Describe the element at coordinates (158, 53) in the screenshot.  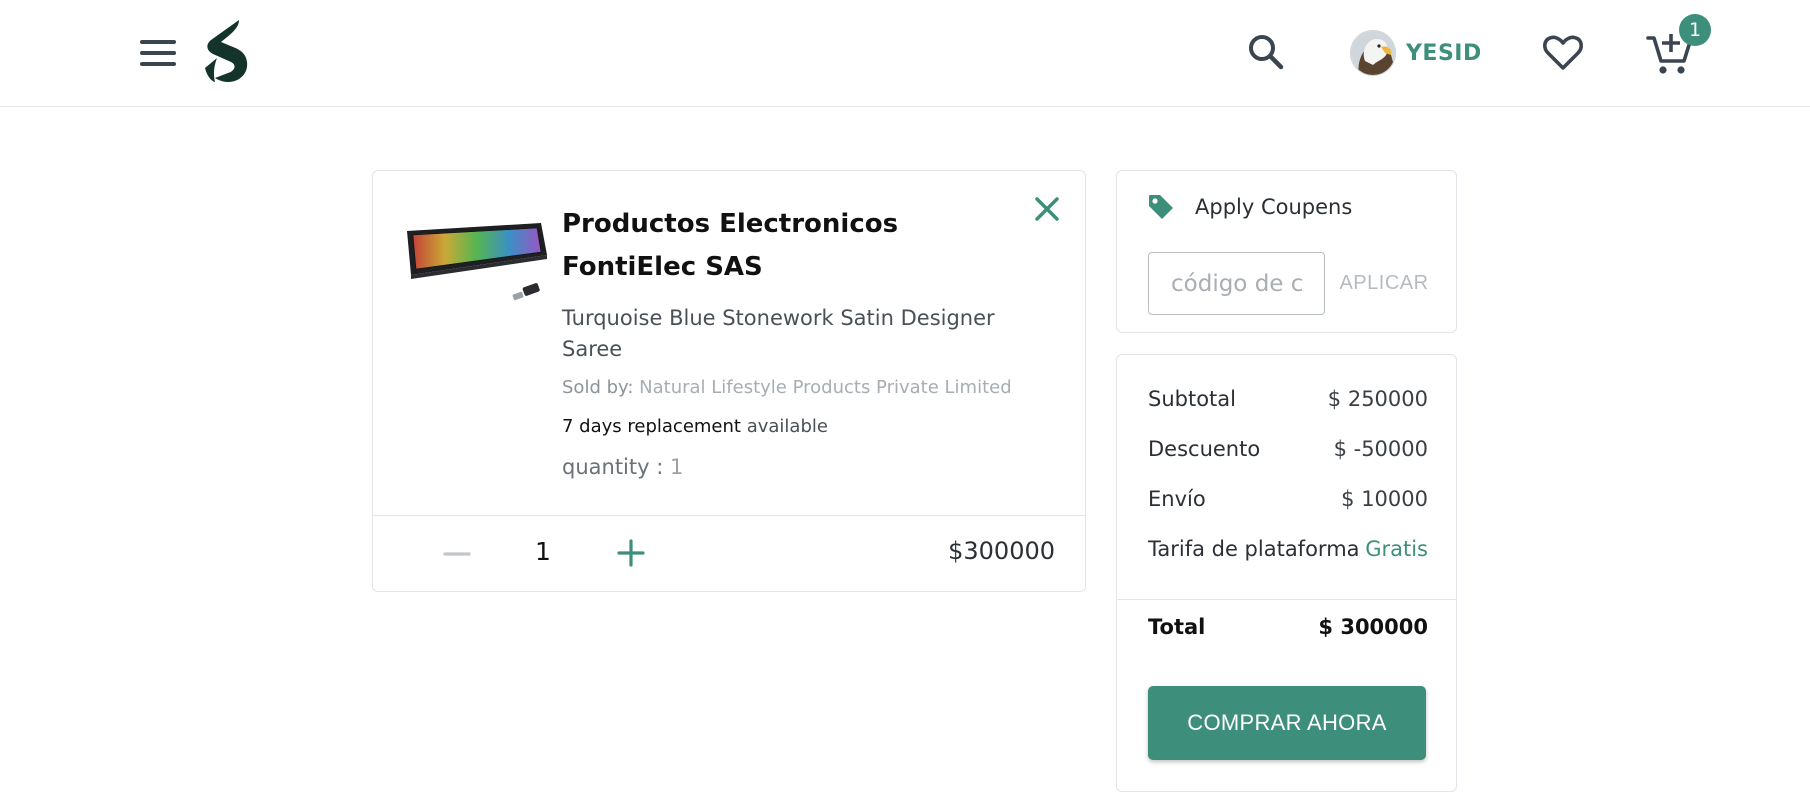
I see `hamburger-menu-icon` at that location.